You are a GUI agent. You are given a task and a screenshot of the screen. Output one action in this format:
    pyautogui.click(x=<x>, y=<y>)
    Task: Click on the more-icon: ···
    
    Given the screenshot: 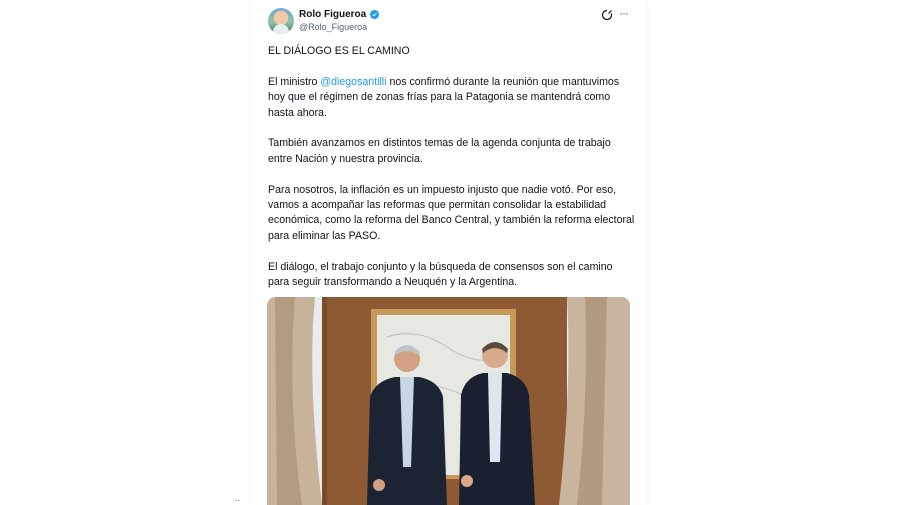 What is the action you would take?
    pyautogui.click(x=626, y=13)
    